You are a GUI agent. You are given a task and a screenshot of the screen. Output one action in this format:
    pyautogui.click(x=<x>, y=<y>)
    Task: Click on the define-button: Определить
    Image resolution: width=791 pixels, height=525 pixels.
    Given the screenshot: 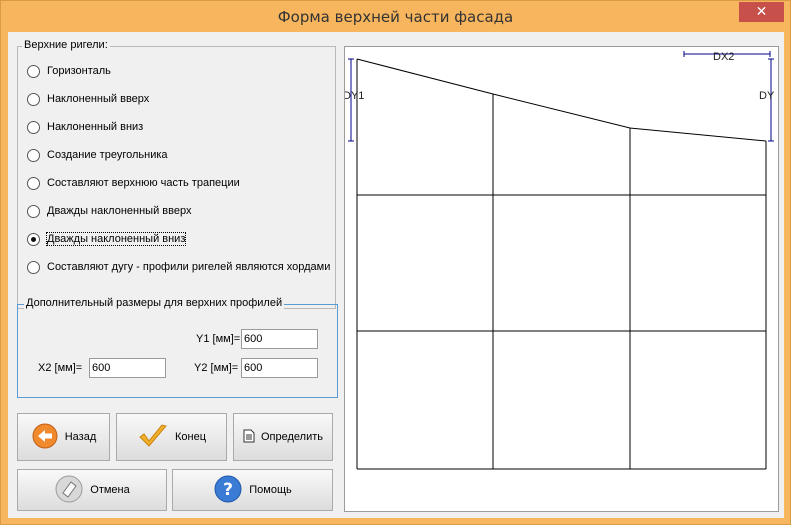 What is the action you would take?
    pyautogui.click(x=283, y=437)
    